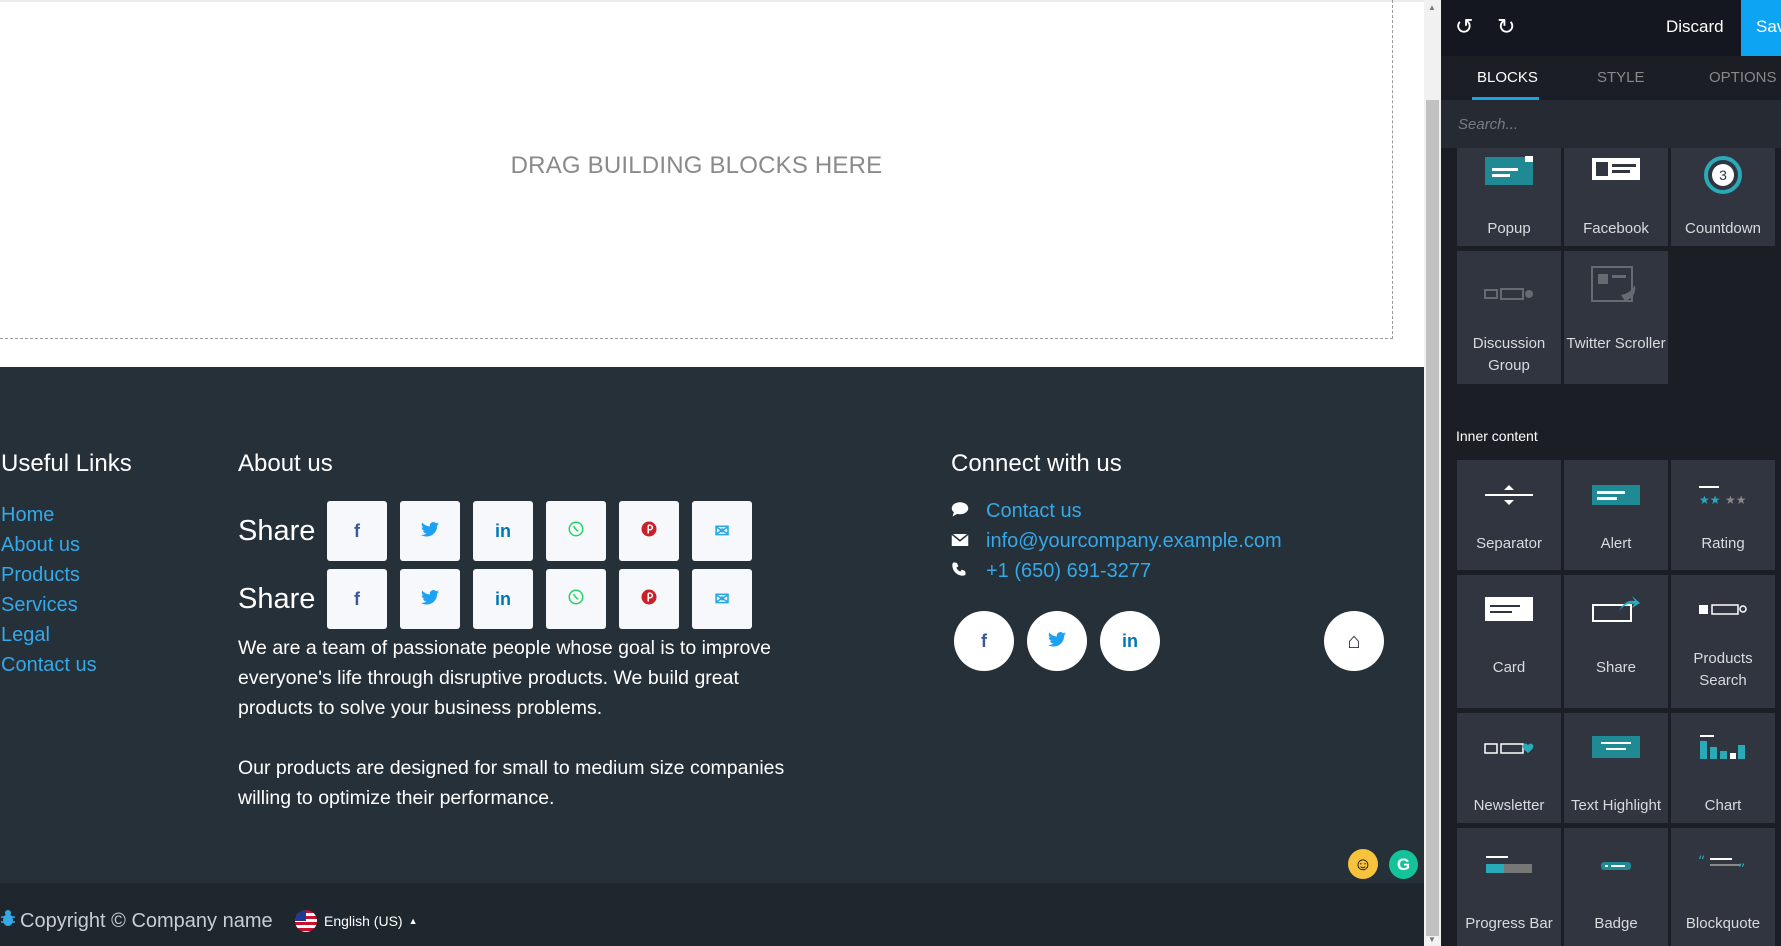  What do you see at coordinates (1723, 515) in the screenshot?
I see `block-rating: ★★ ★★ Rating` at bounding box center [1723, 515].